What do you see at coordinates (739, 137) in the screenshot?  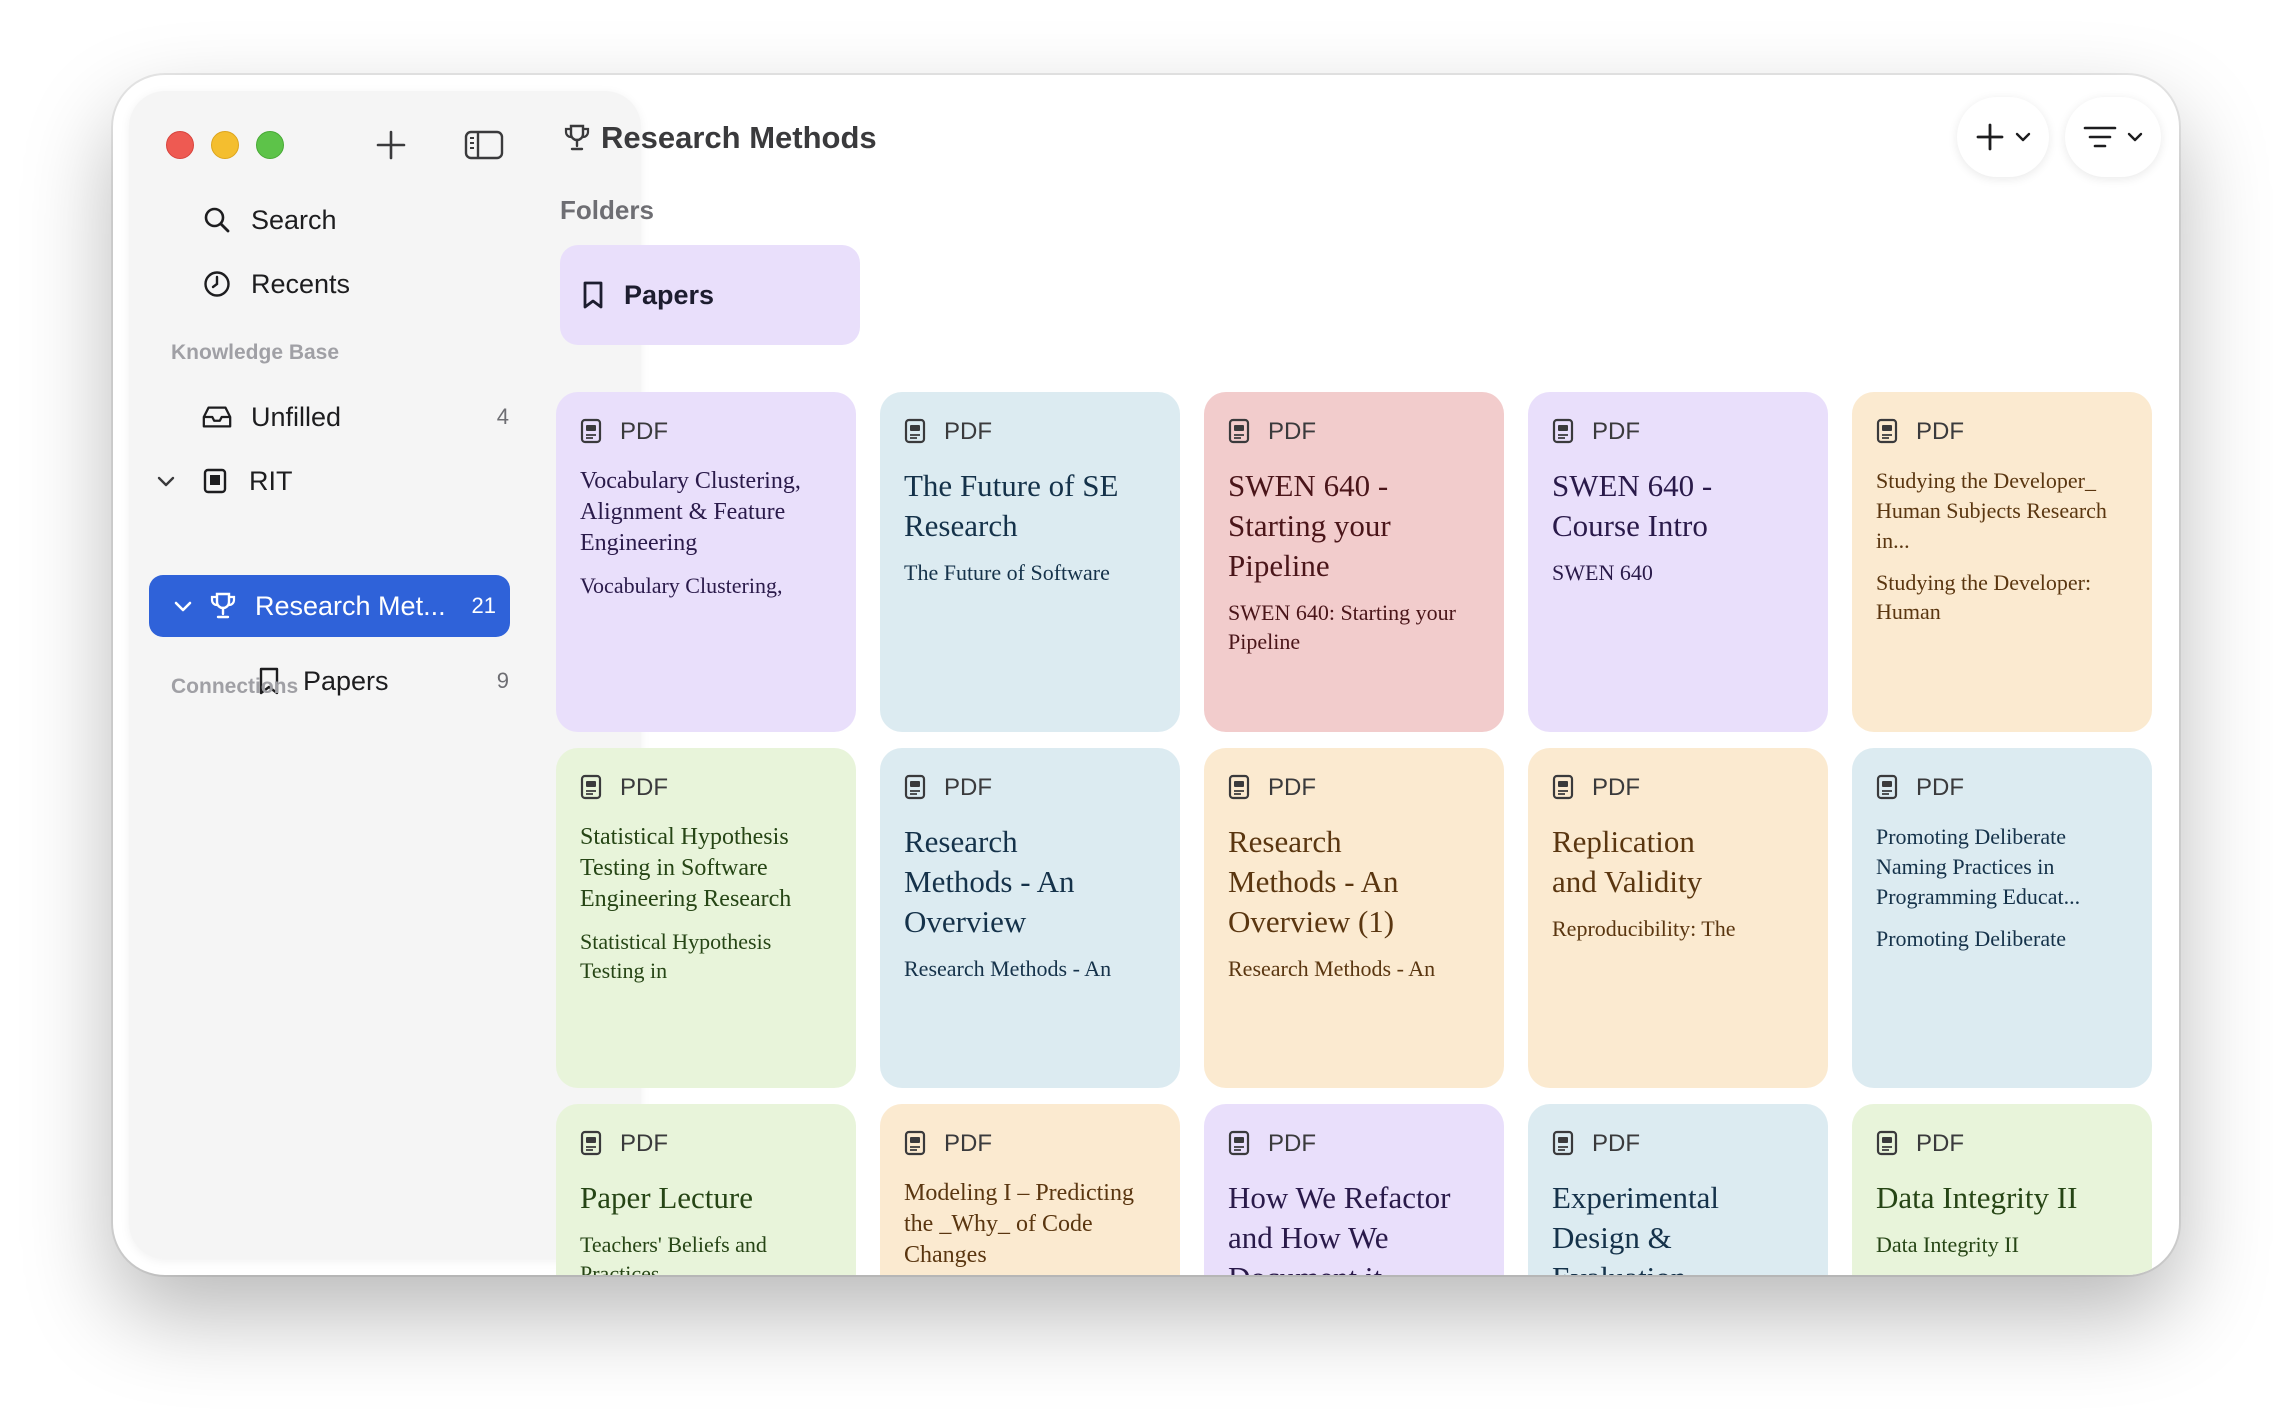 I see `page-title-text: Research Methods` at bounding box center [739, 137].